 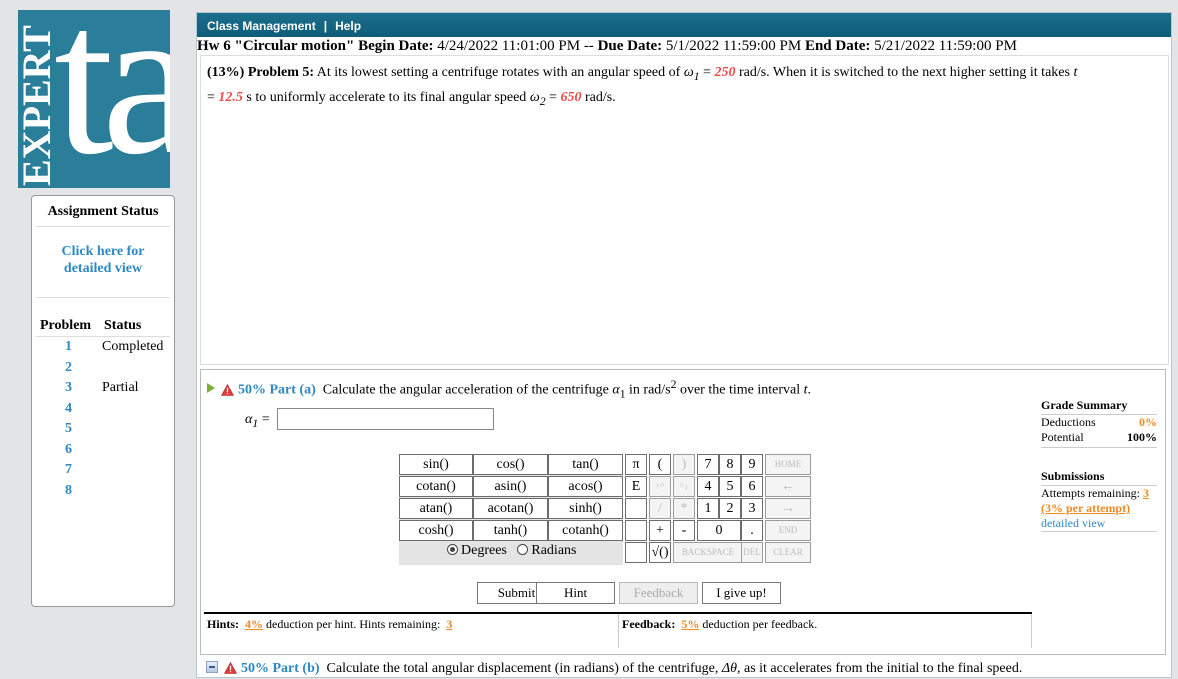 I want to click on part-a-text: in rad/s, so click(x=648, y=390).